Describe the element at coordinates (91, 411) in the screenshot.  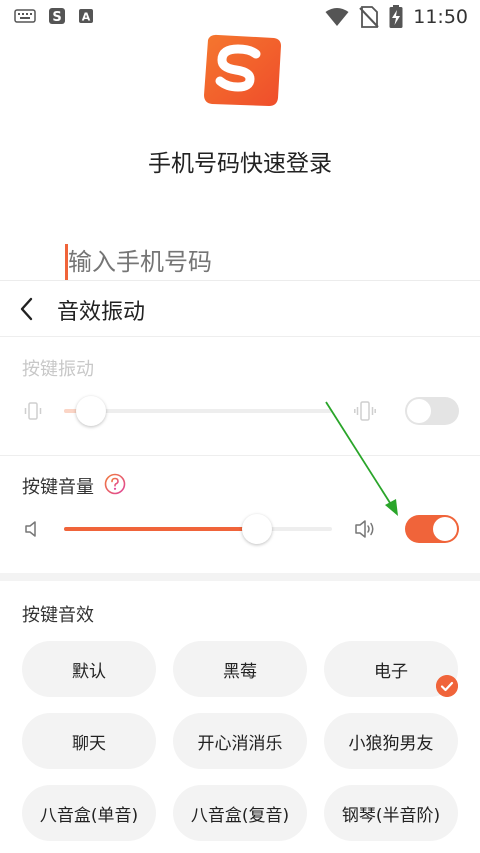
I see `vibration-slider-thumb` at that location.